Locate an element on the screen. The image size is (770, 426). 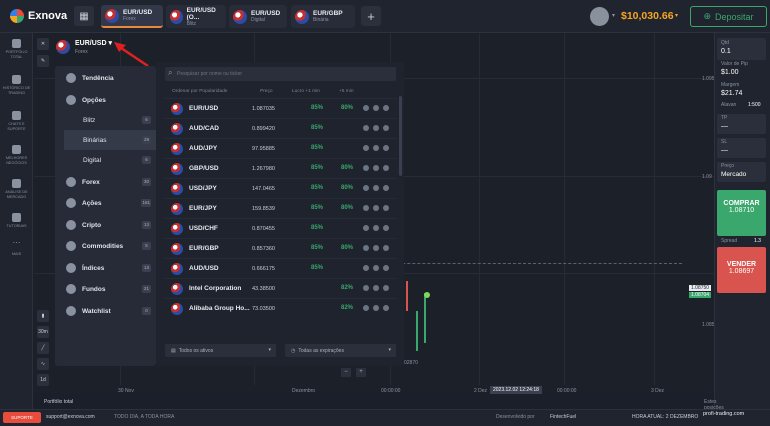
sidebar-item-portfolio: PORTFÓLIO TOTAL is located at coordinates (16, 49).